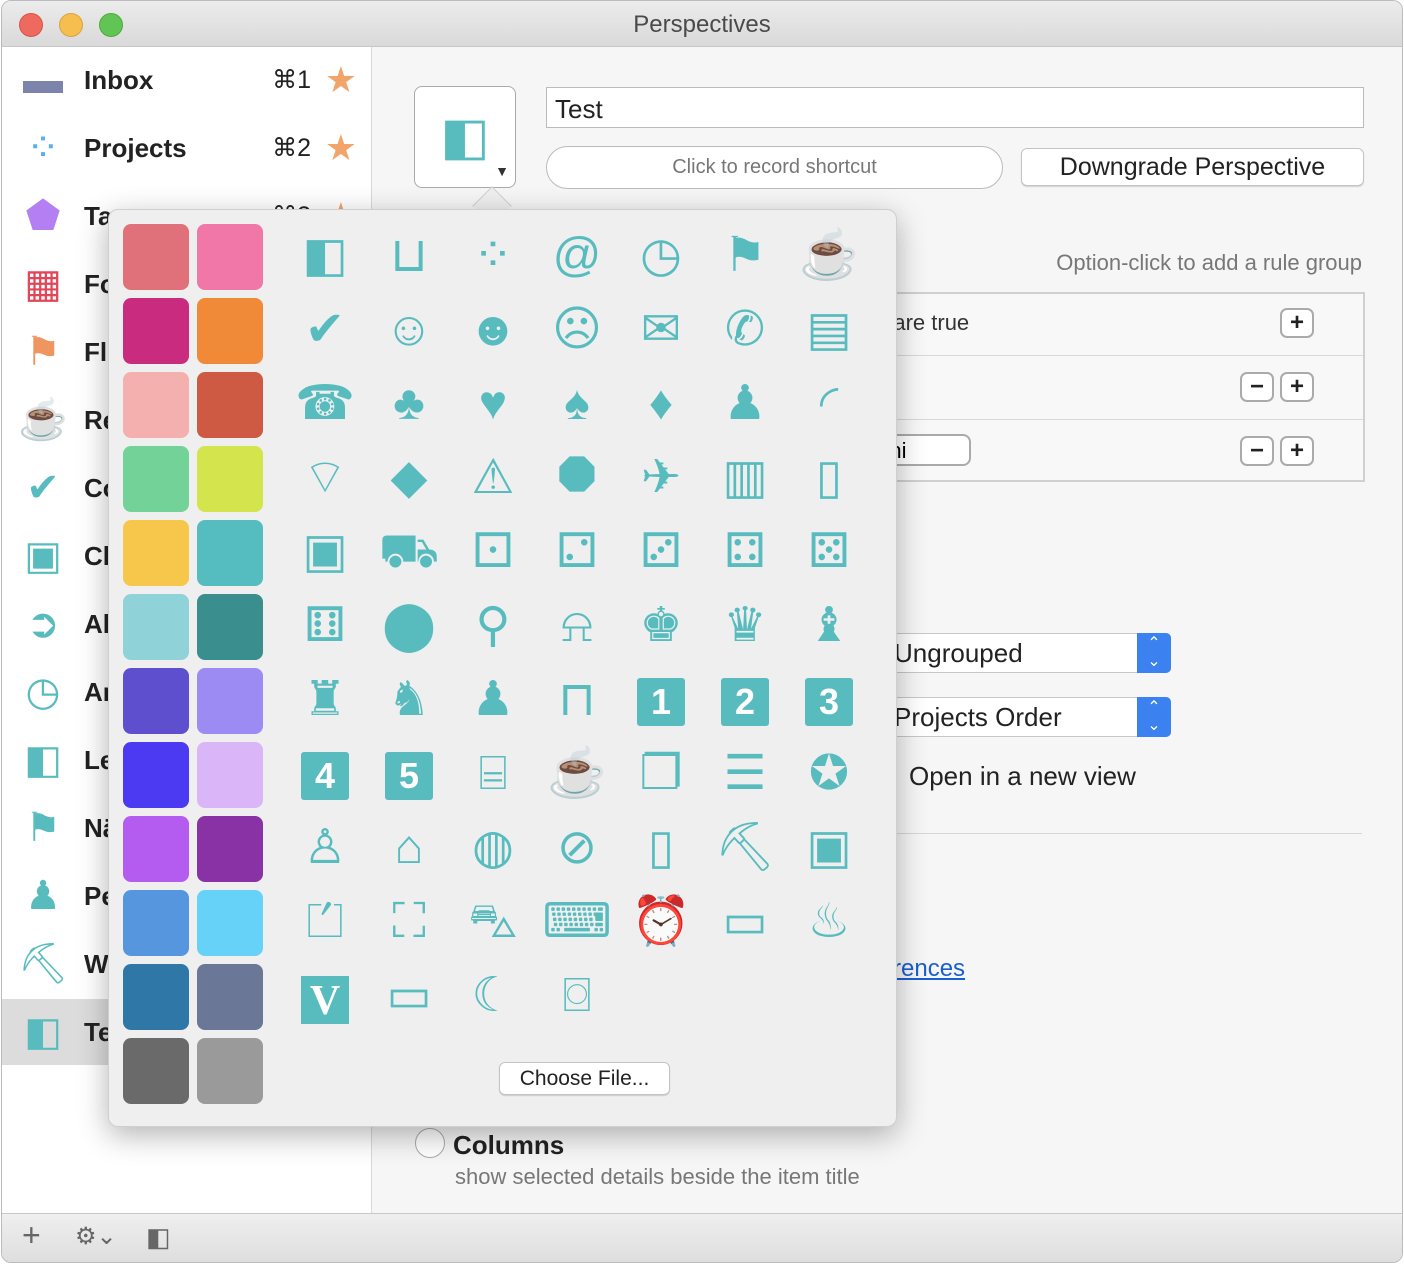 This screenshot has height=1264, width=1404. I want to click on tablet-icon: ▭, so click(409, 996).